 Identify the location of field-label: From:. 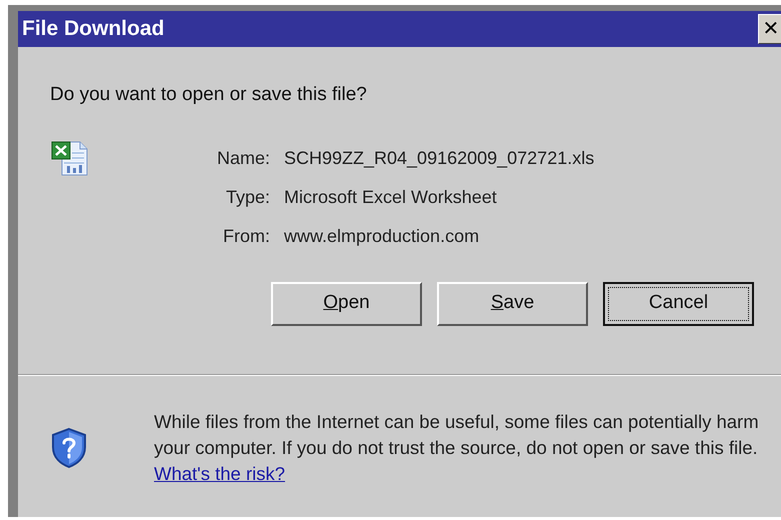
(246, 236).